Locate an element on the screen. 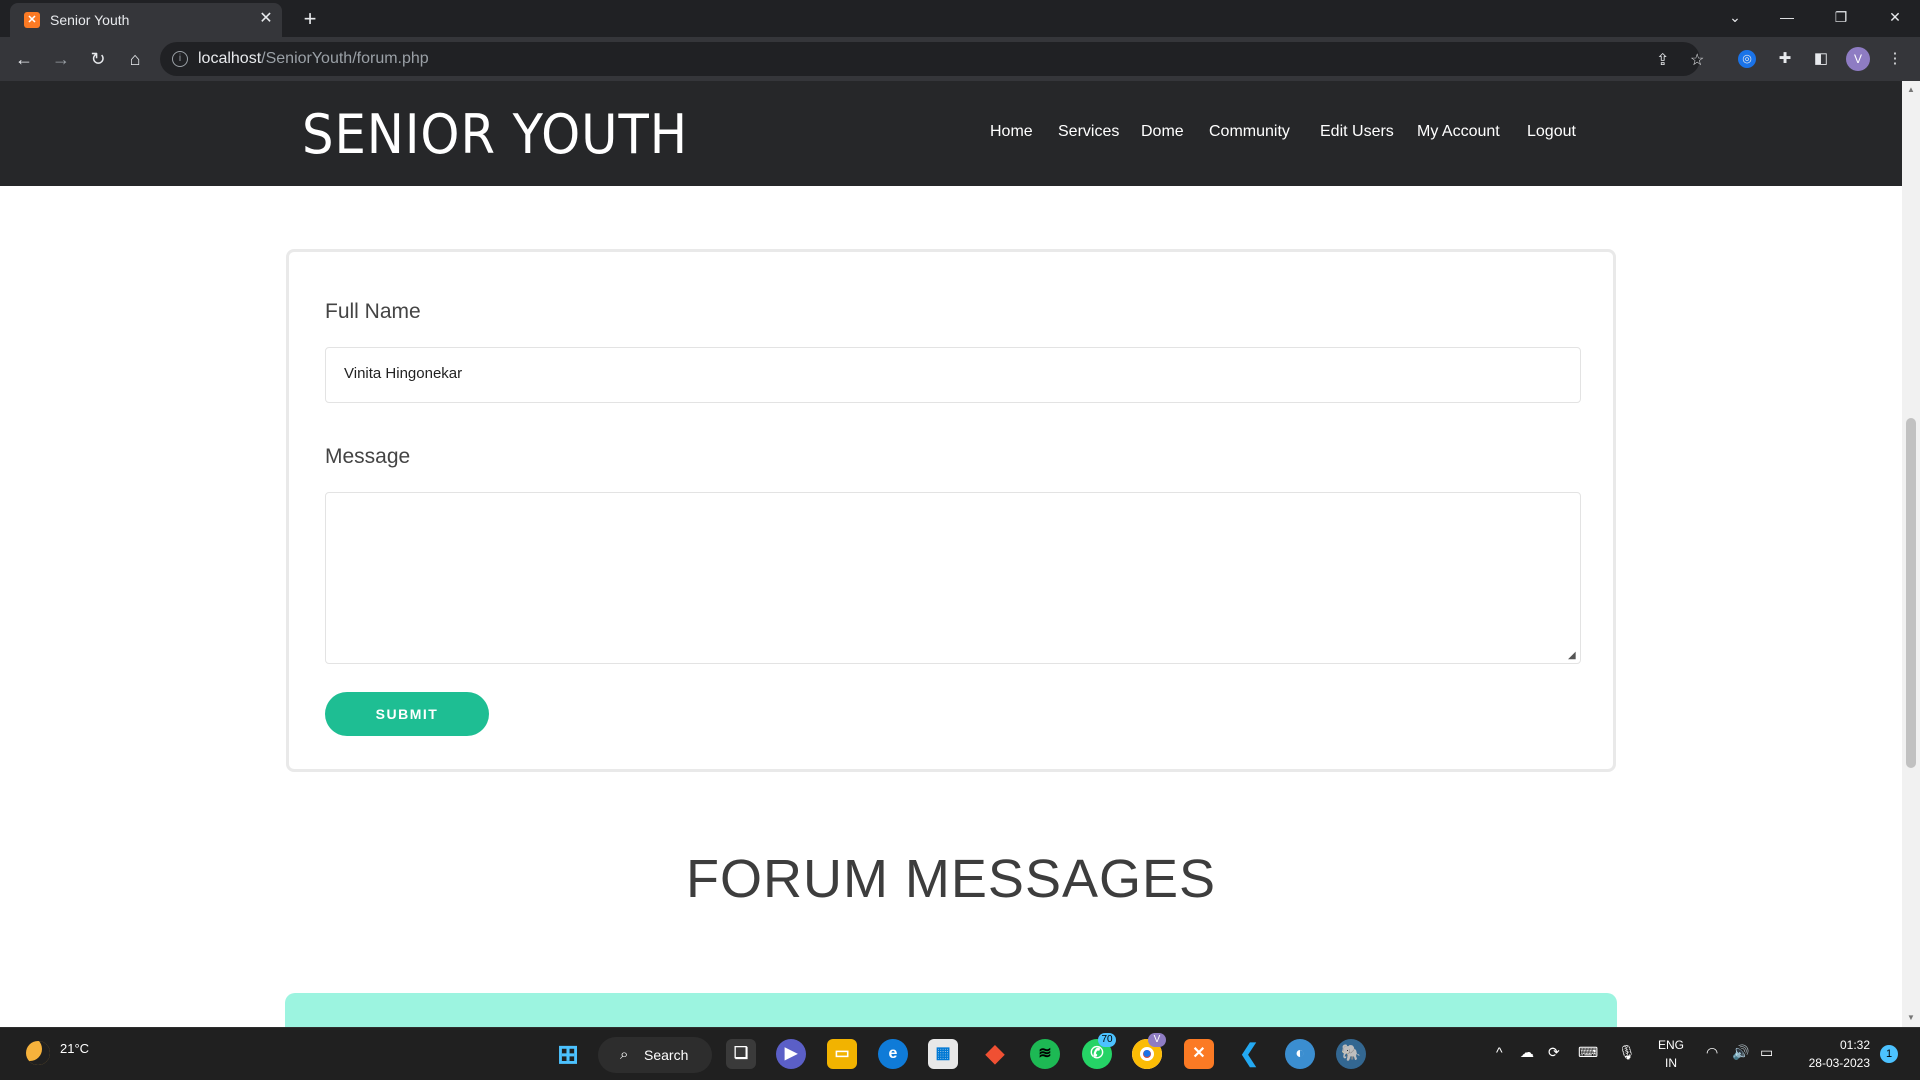 Image resolution: width=1920 pixels, height=1080 pixels. chrome-profile-badge: V is located at coordinates (1157, 1040).